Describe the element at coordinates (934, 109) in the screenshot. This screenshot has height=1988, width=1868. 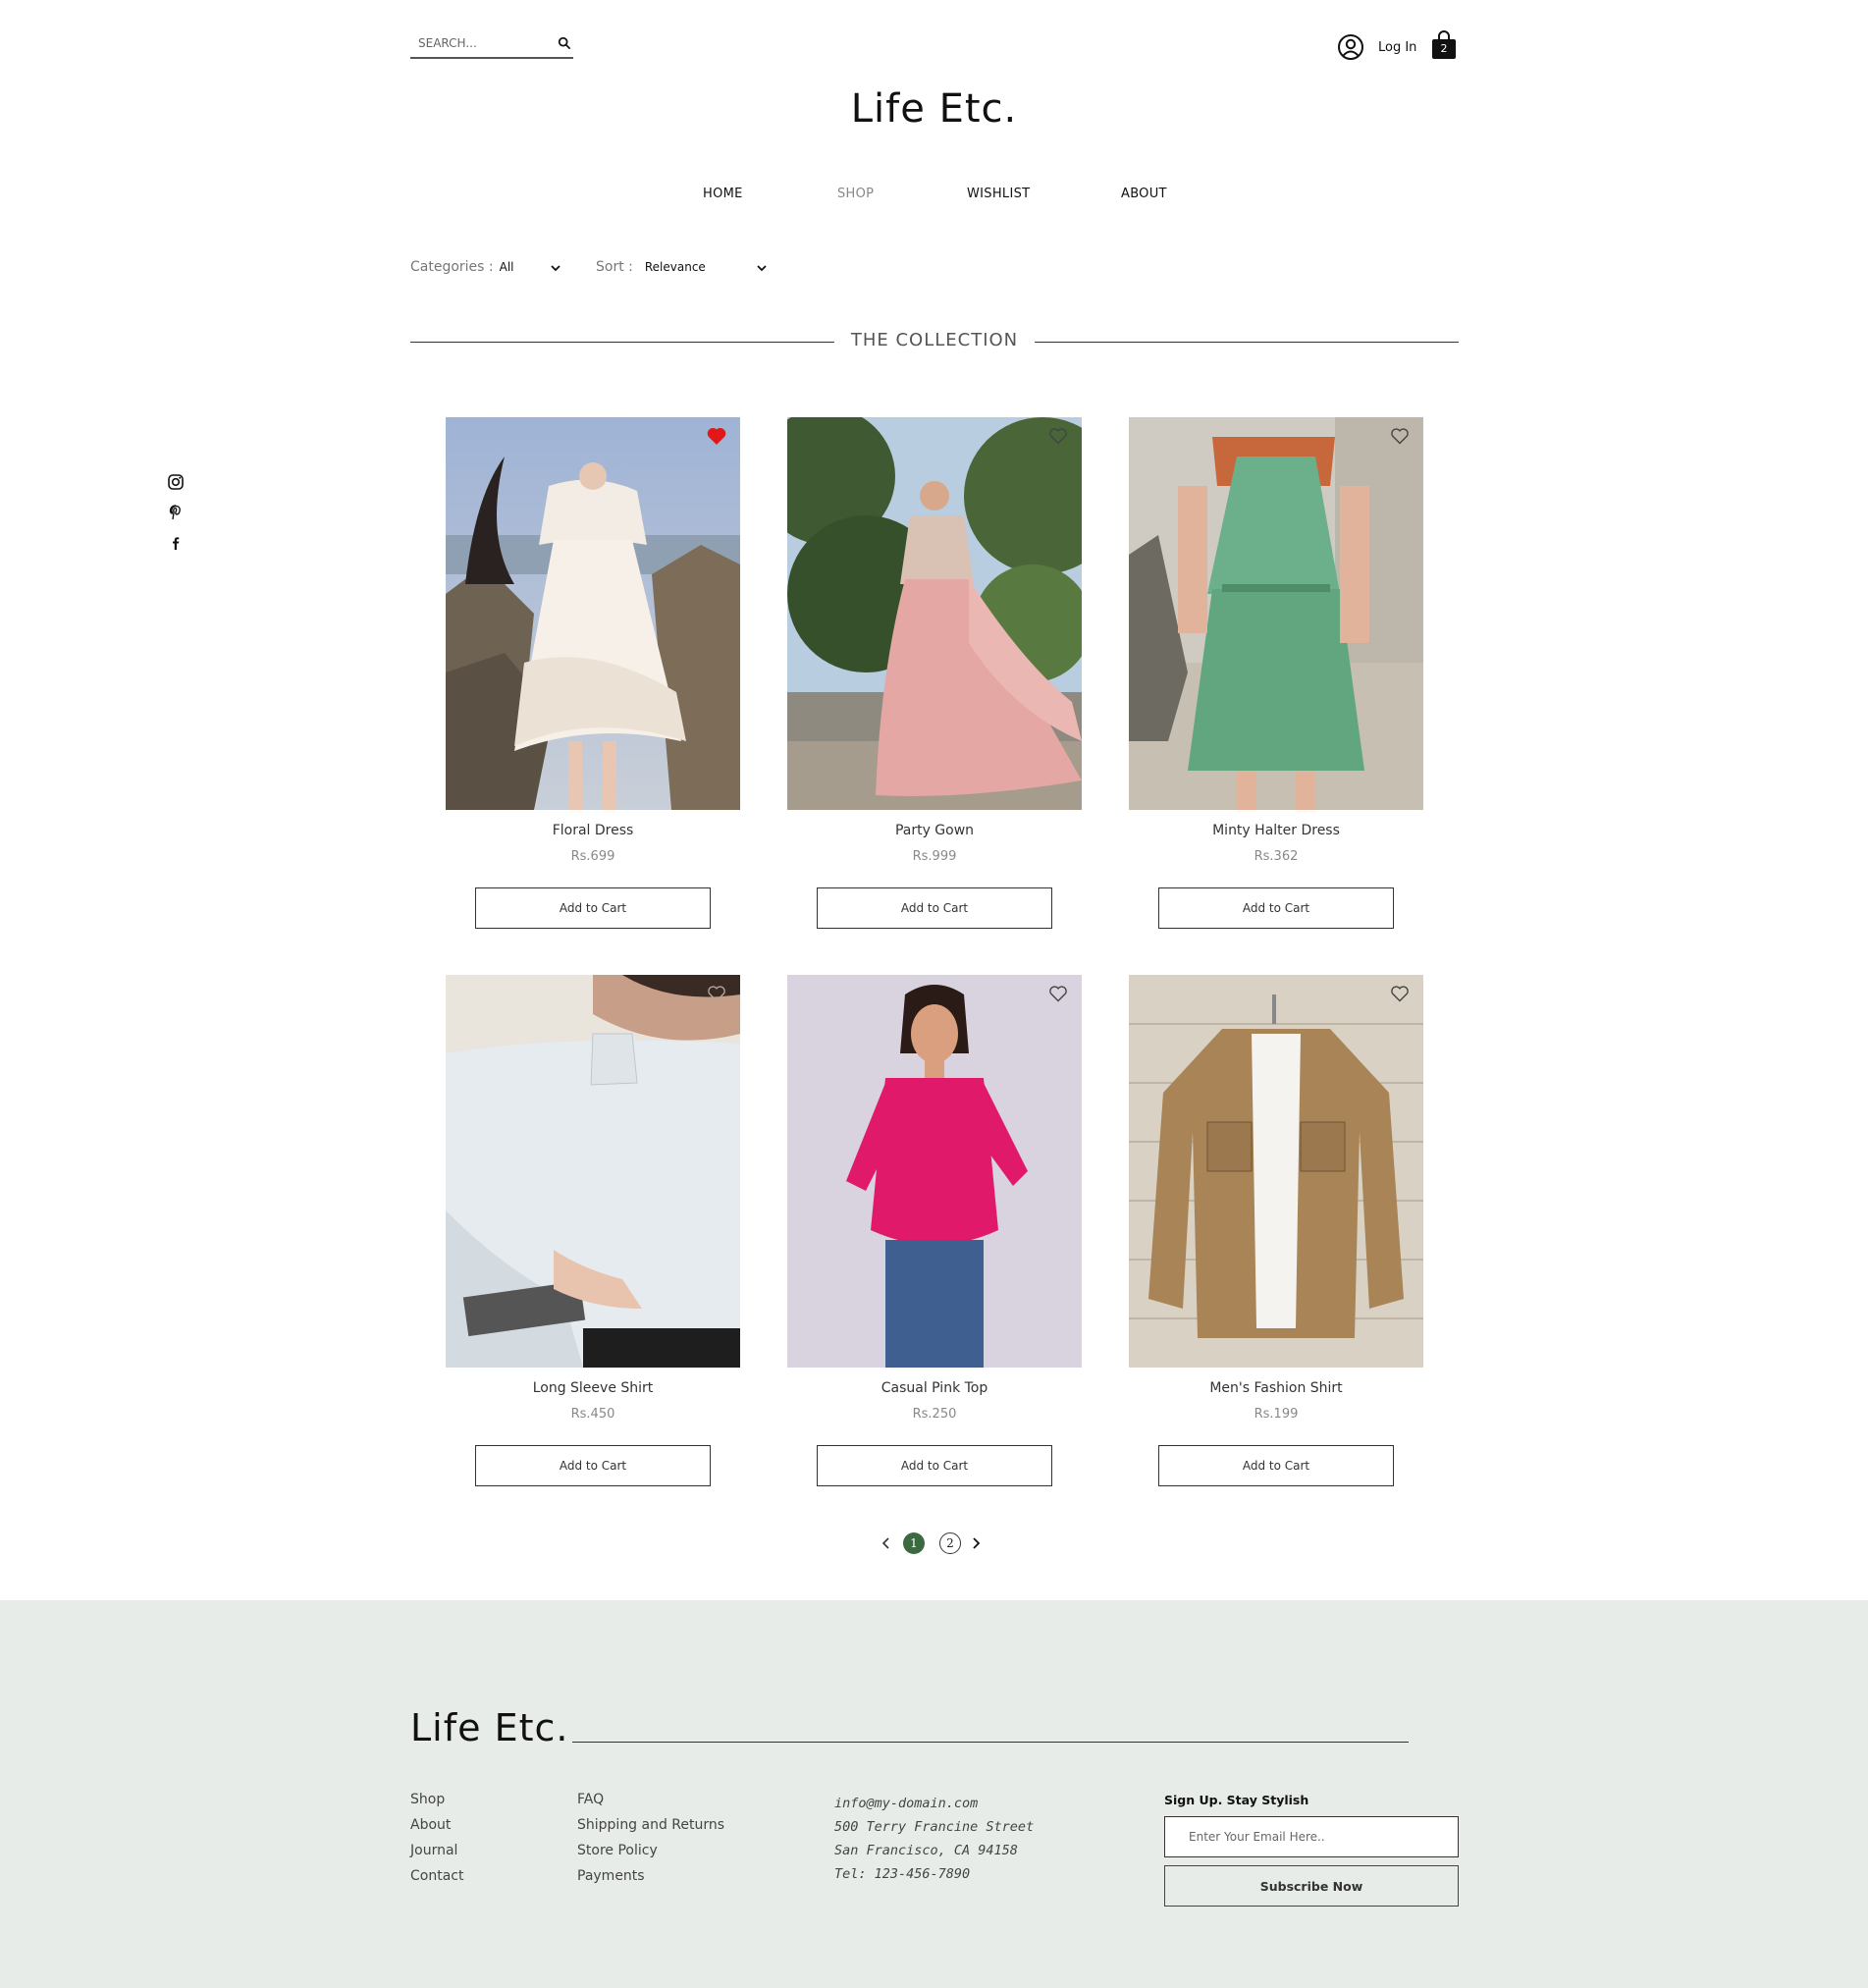
I see `site-logo: Life Etc.` at that location.